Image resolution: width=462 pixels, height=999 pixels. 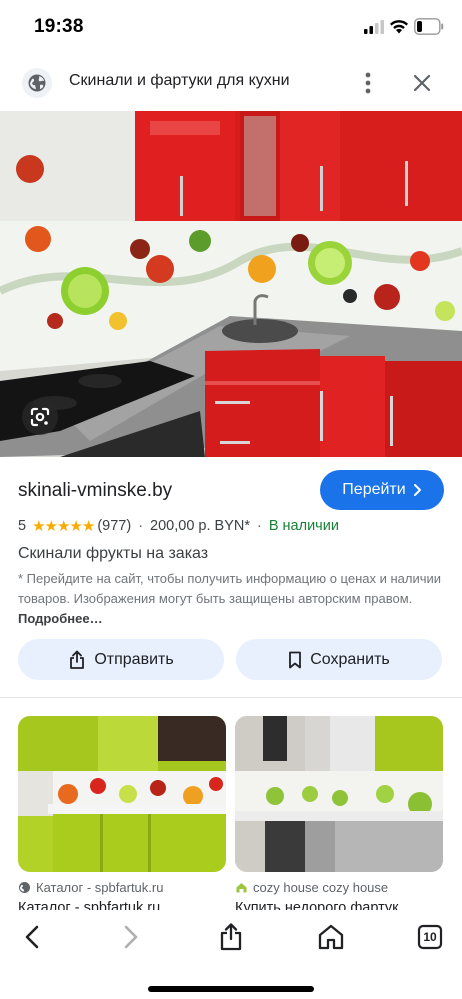 I want to click on star-rating-icon: ★★★★★, so click(x=63, y=526).